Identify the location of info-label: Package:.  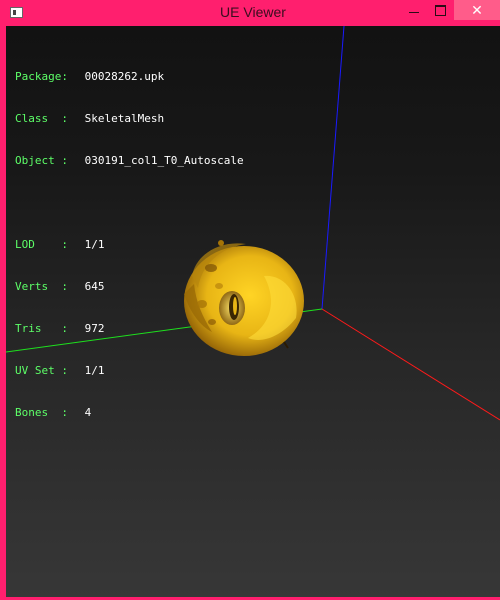
(41, 76).